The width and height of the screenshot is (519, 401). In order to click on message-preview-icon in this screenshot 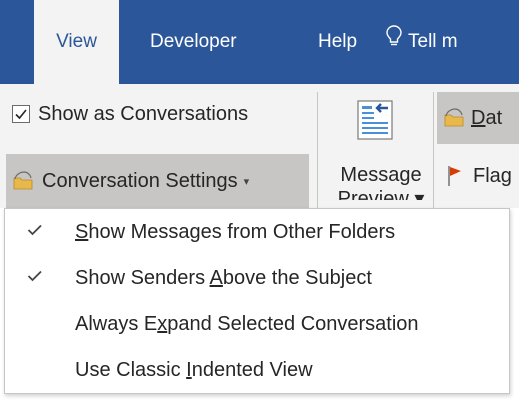, I will do `click(376, 122)`.